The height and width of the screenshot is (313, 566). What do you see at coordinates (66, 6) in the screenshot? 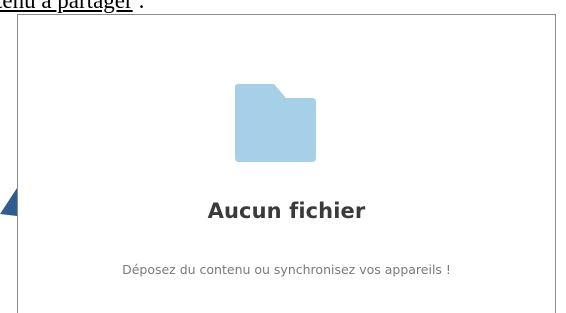
I see `document-heading-link: tenu à partager` at bounding box center [66, 6].